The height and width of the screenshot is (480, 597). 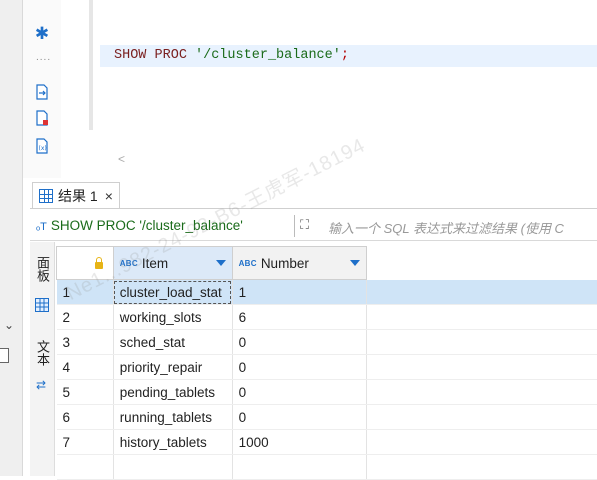 I want to click on result-tab-strip: 结果 1 ×, so click(x=313, y=195).